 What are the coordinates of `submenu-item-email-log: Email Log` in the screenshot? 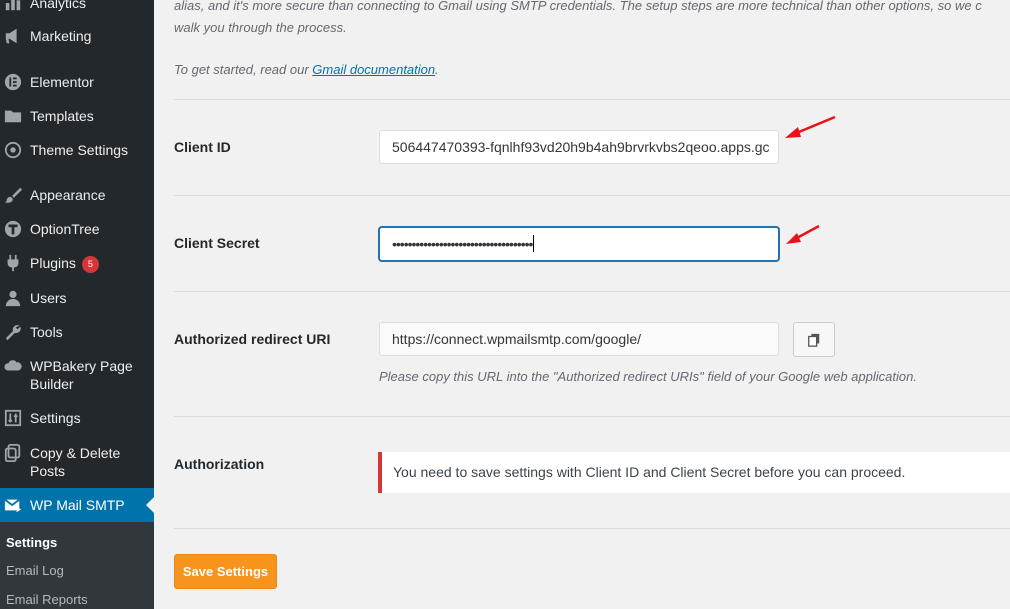 It's located at (35, 570).